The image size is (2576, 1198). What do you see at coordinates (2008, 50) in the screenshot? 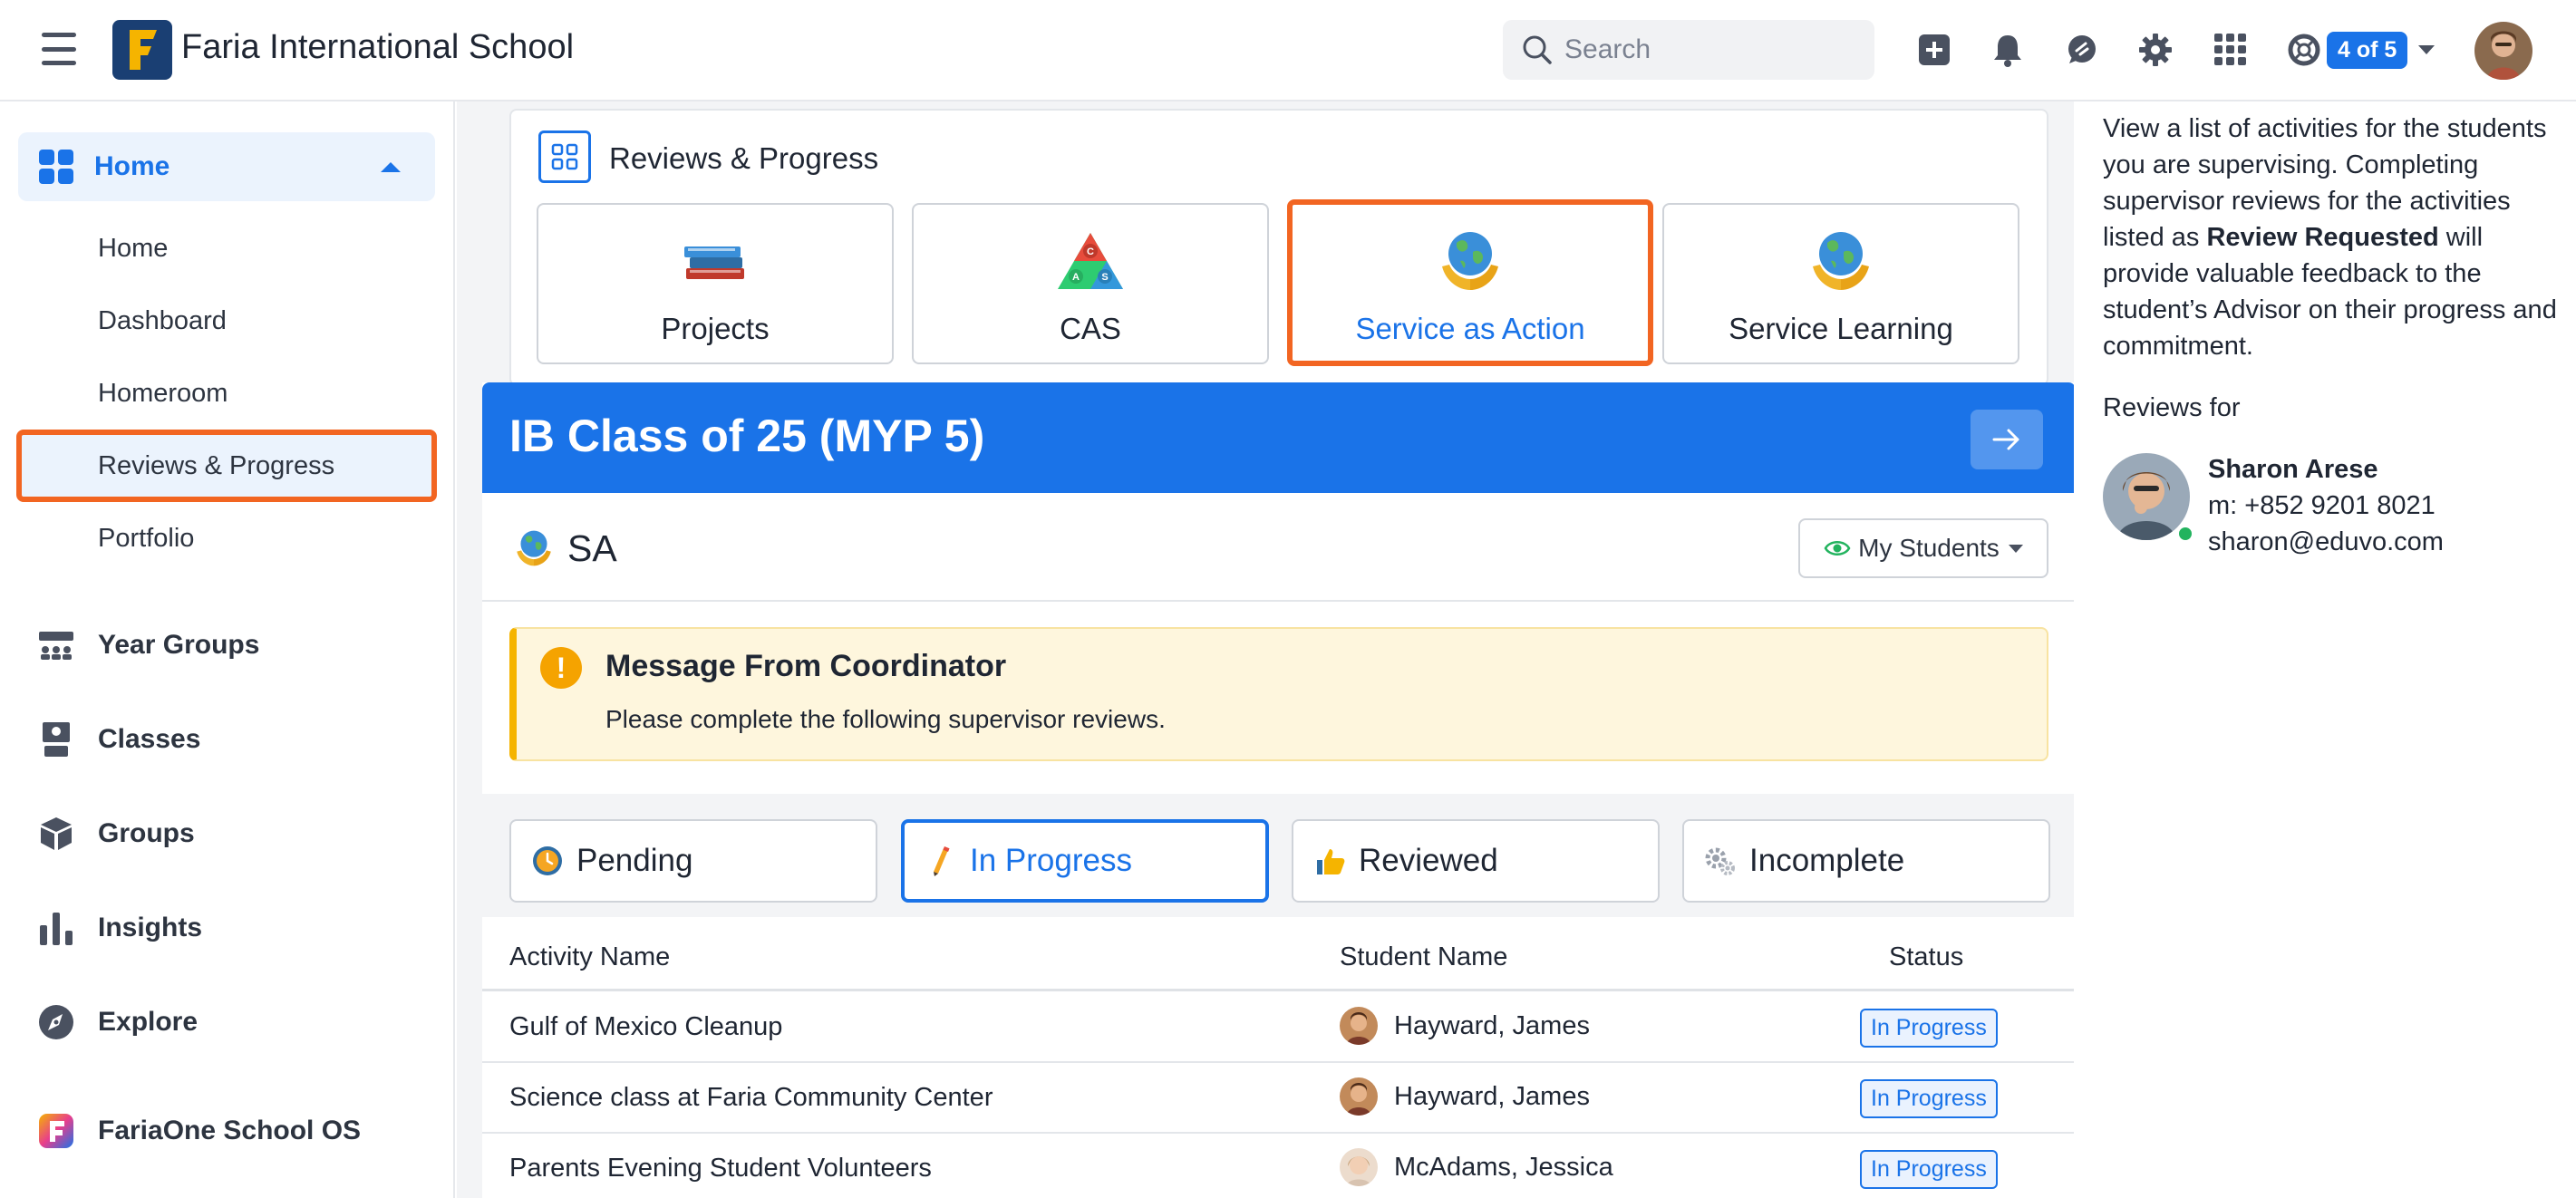
I see `bell-icon` at bounding box center [2008, 50].